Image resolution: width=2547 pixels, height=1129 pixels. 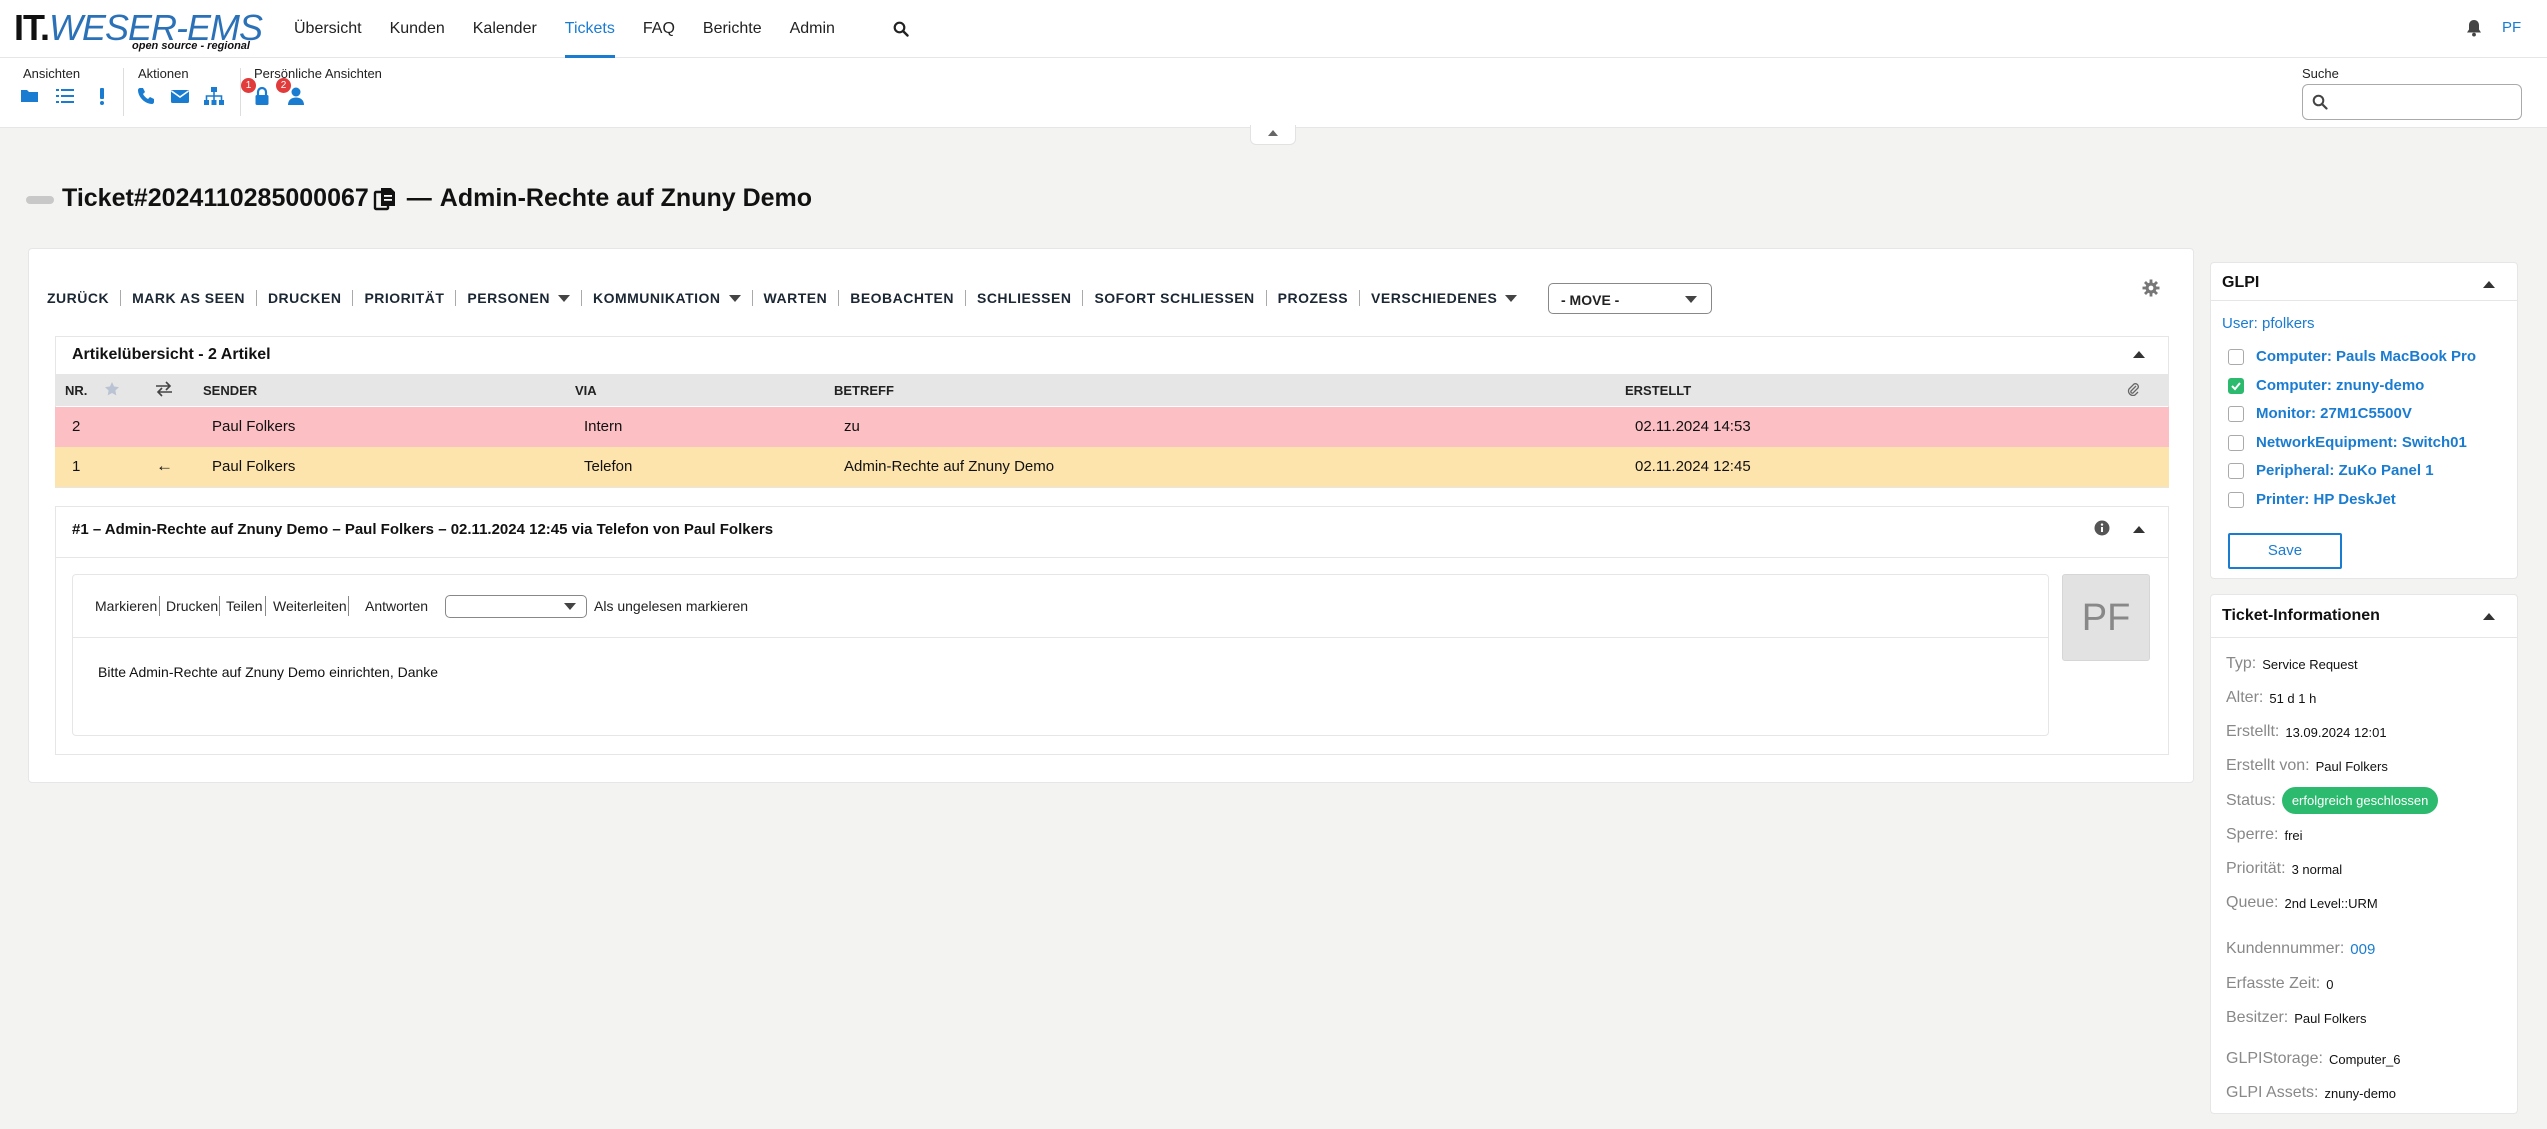 I want to click on sitemap-icon, so click(x=214, y=96).